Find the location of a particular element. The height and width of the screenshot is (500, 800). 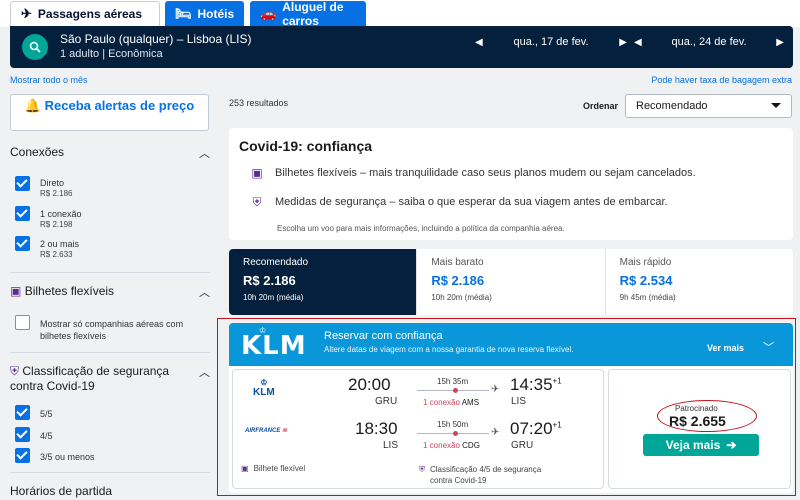

klm-airline-logo: ♔ KLM is located at coordinates (264, 388).